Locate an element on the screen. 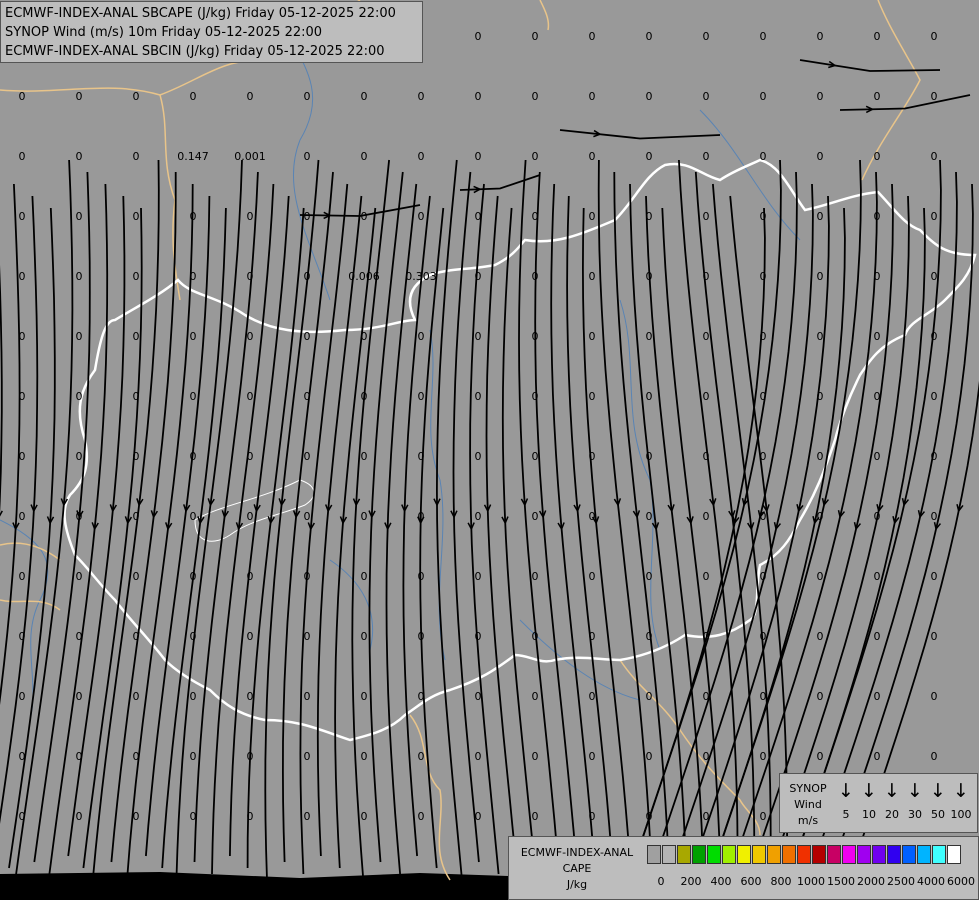  wind-legend-entry: ↓ 10 is located at coordinates (869, 800).